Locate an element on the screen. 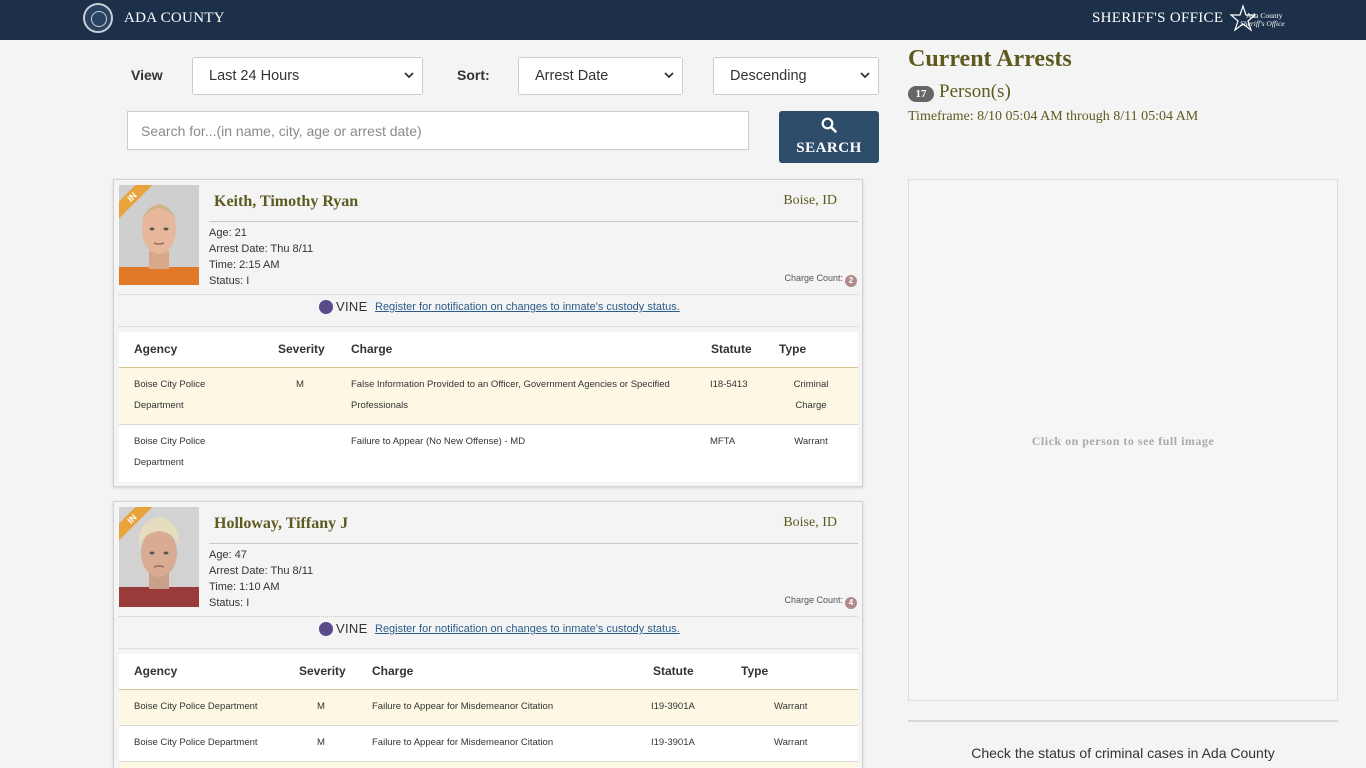 The width and height of the screenshot is (1366, 768). person-name: Holloway, Tiffany J is located at coordinates (281, 524).